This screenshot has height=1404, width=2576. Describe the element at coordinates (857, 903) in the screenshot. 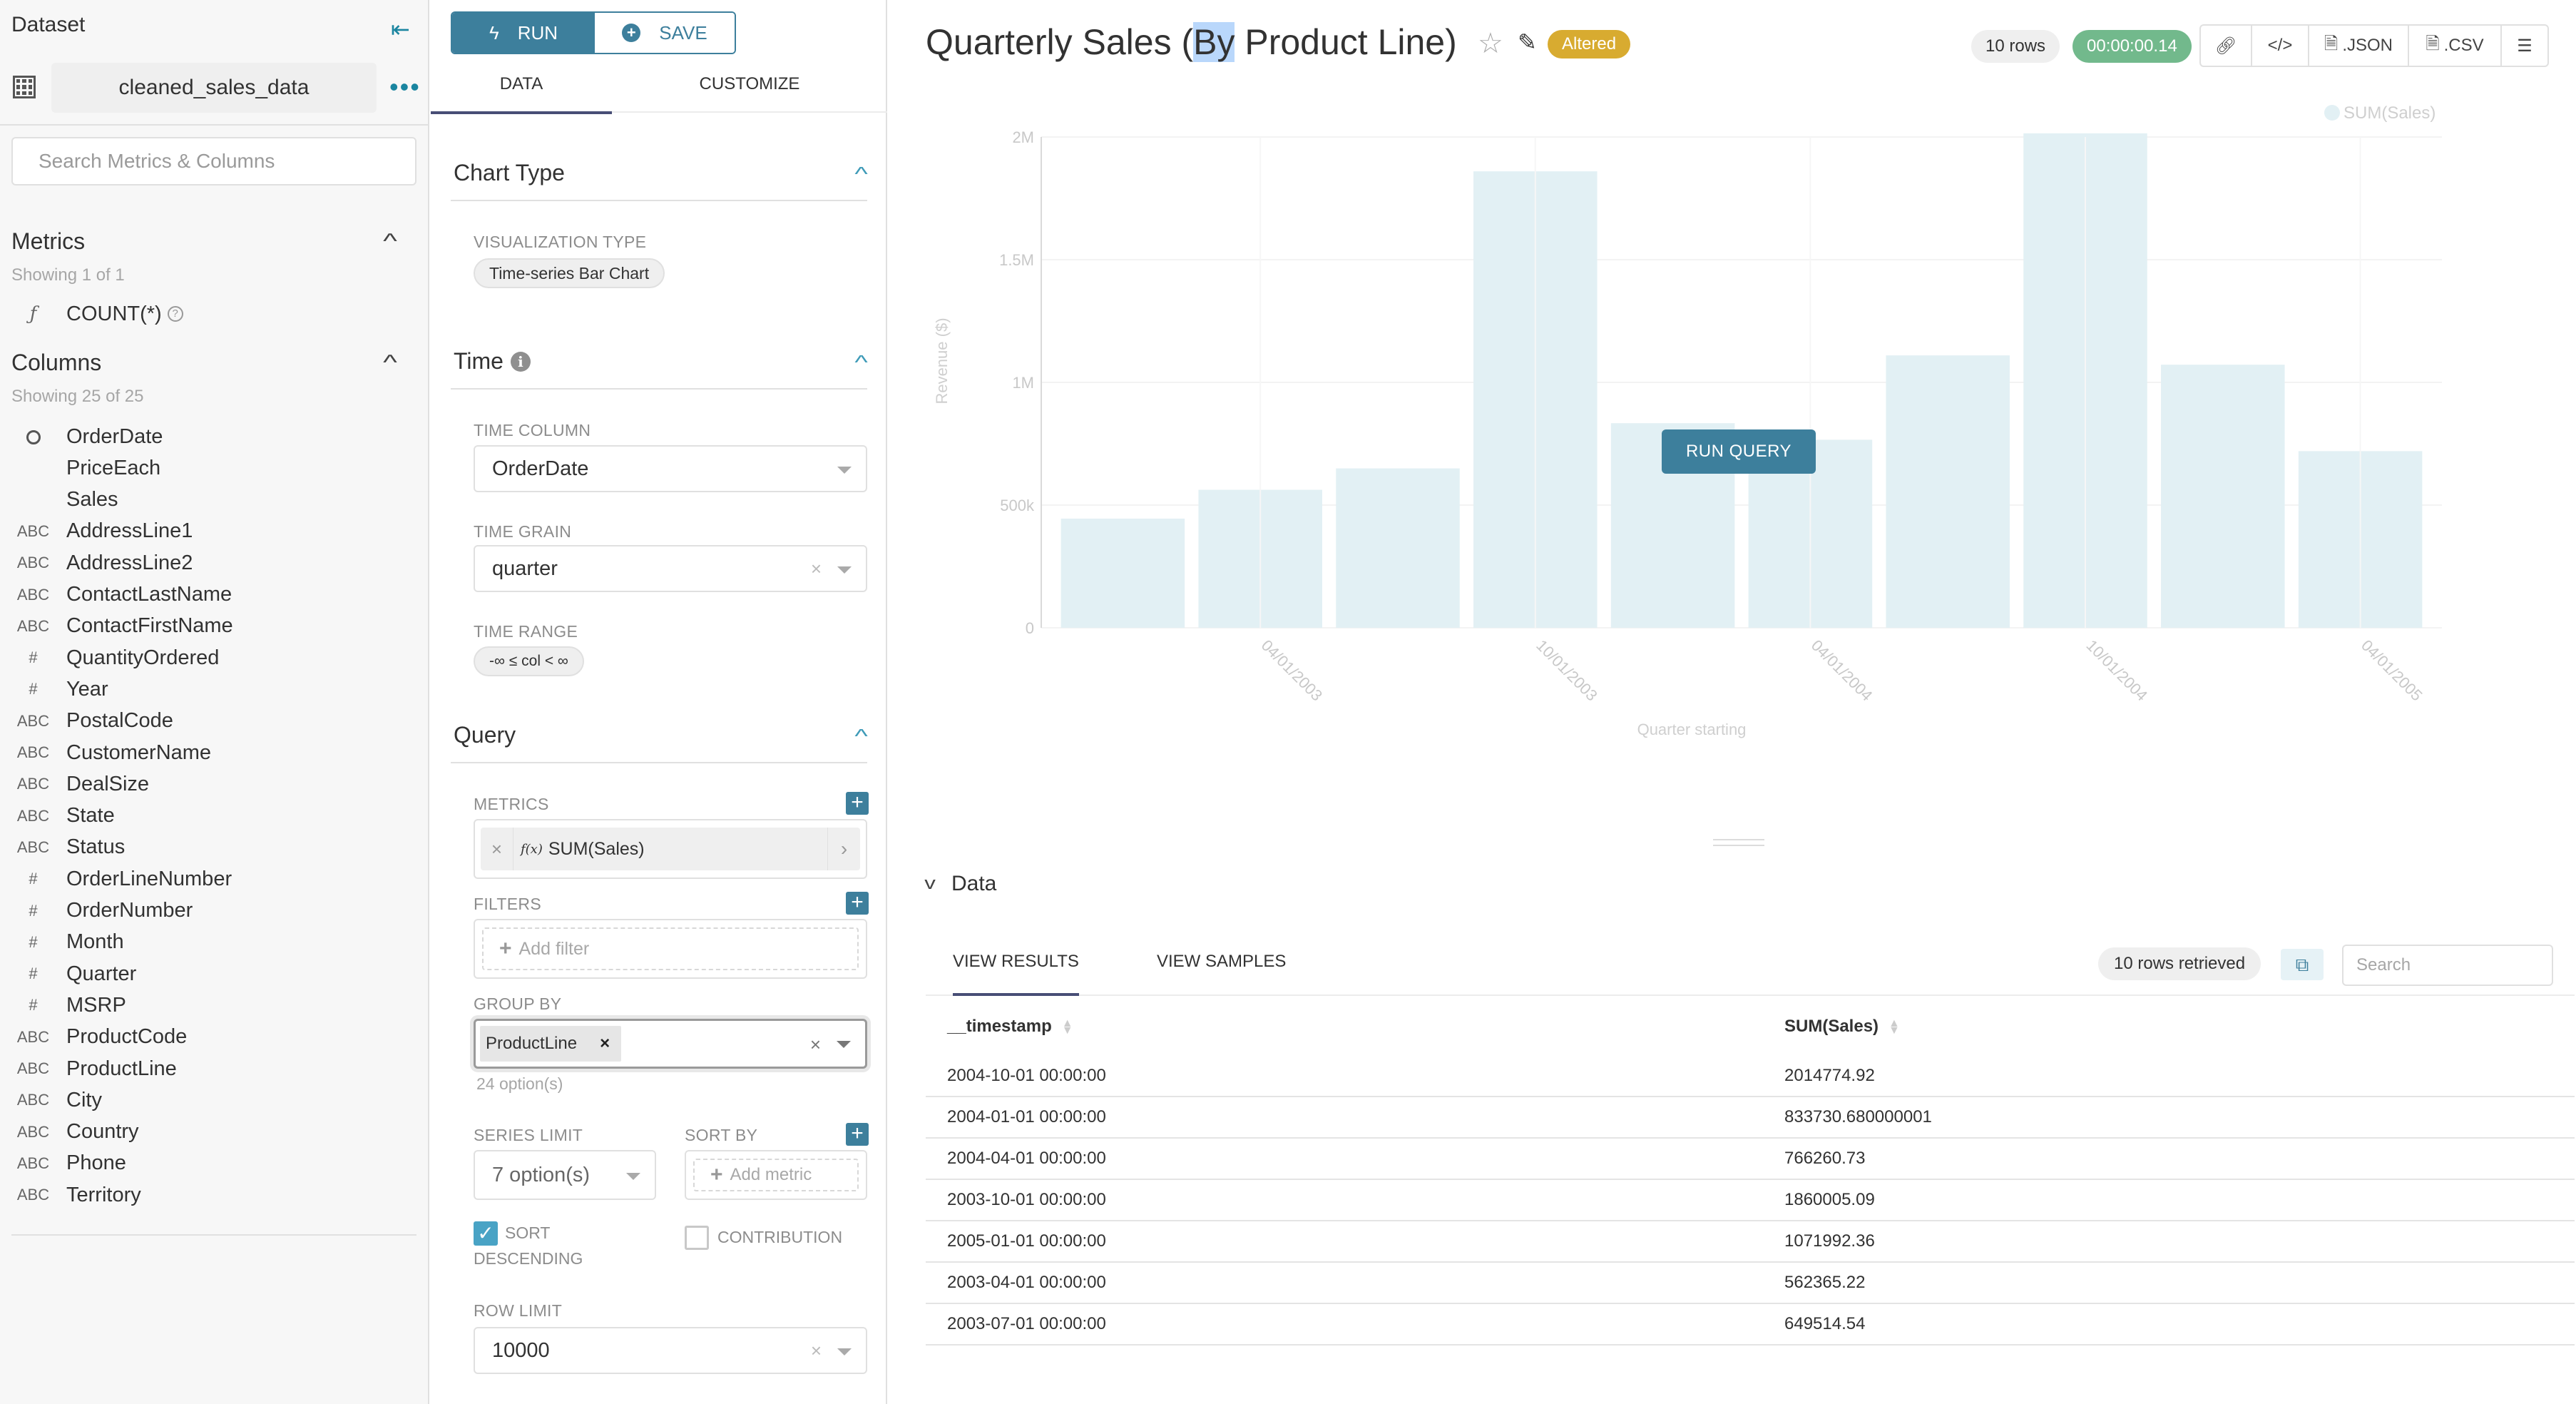

I see `add-filter-button: +` at that location.